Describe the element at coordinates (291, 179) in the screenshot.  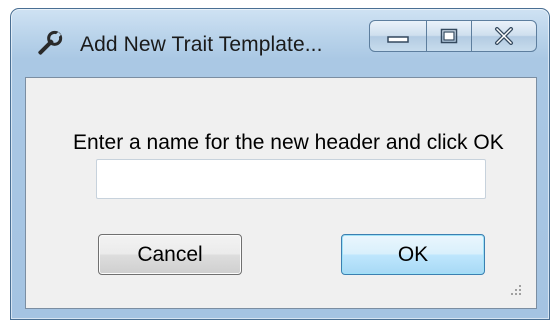
I see `header-name-input` at that location.